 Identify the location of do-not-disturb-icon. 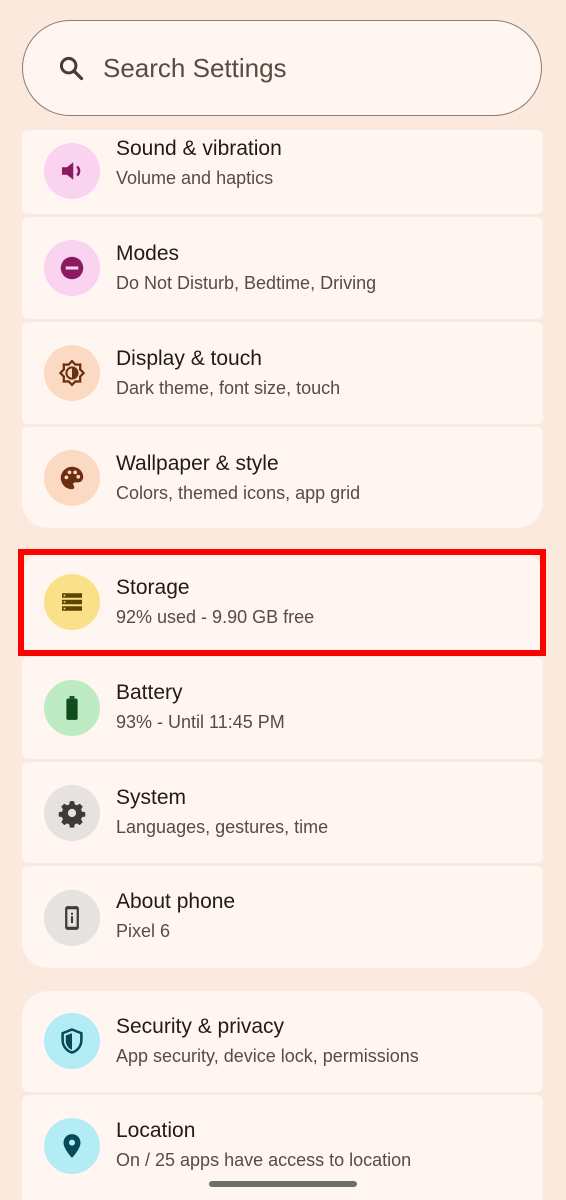
(72, 268).